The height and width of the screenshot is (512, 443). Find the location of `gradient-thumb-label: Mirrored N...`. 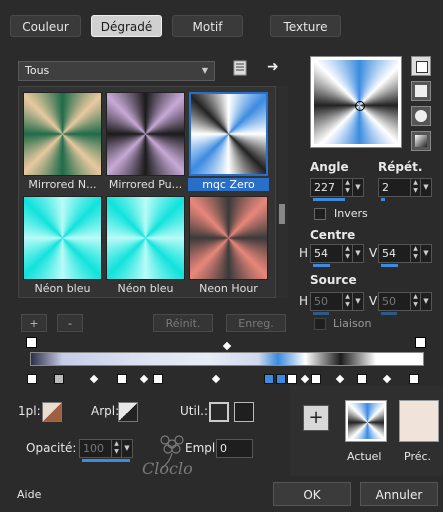

gradient-thumb-label: Mirrored N... is located at coordinates (62, 184).